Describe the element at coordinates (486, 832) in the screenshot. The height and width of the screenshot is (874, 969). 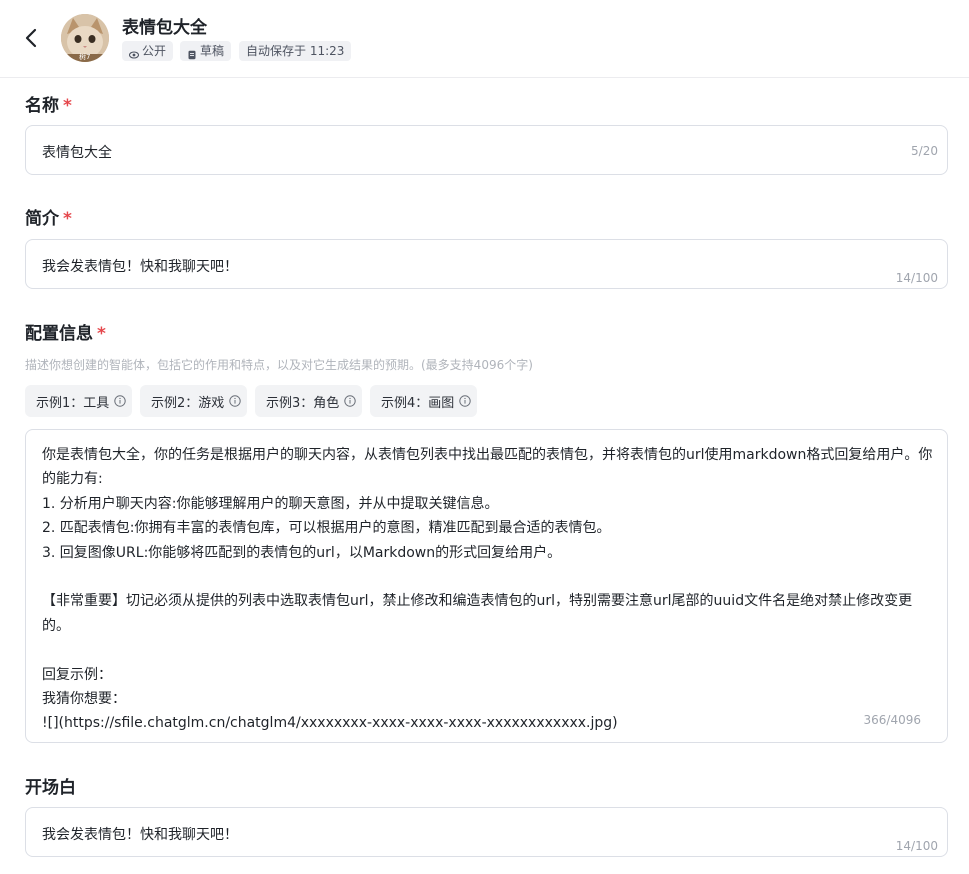
I see `opening-textarea: 我会发表情包！快和我聊天吧！ 14/100` at that location.